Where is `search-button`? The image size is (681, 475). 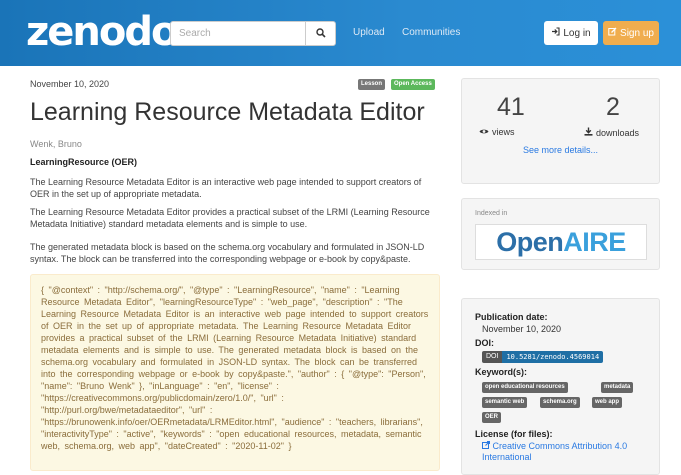
search-button is located at coordinates (320, 33).